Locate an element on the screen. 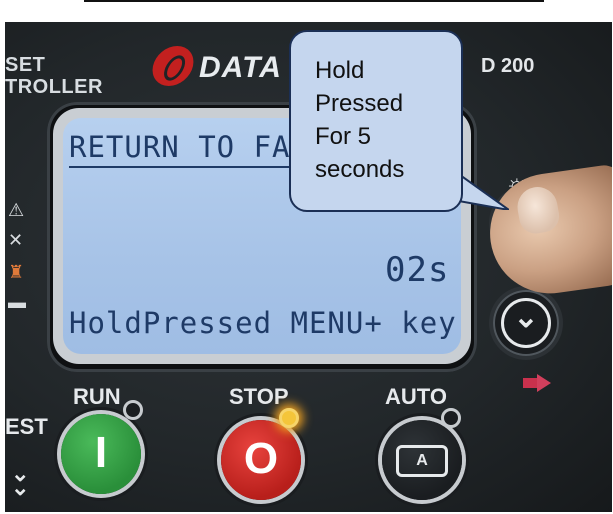 The width and height of the screenshot is (613, 514). auto-led is located at coordinates (451, 418).